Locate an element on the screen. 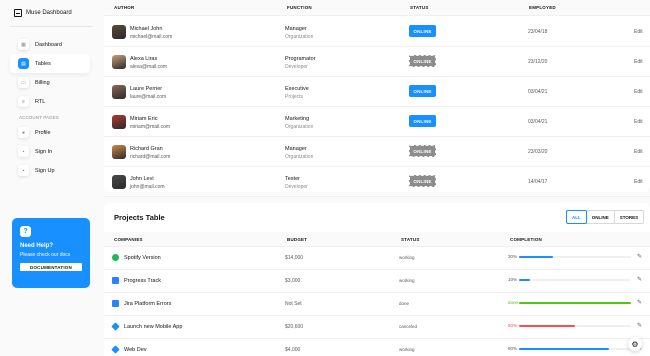  author-role: Tester is located at coordinates (292, 179).